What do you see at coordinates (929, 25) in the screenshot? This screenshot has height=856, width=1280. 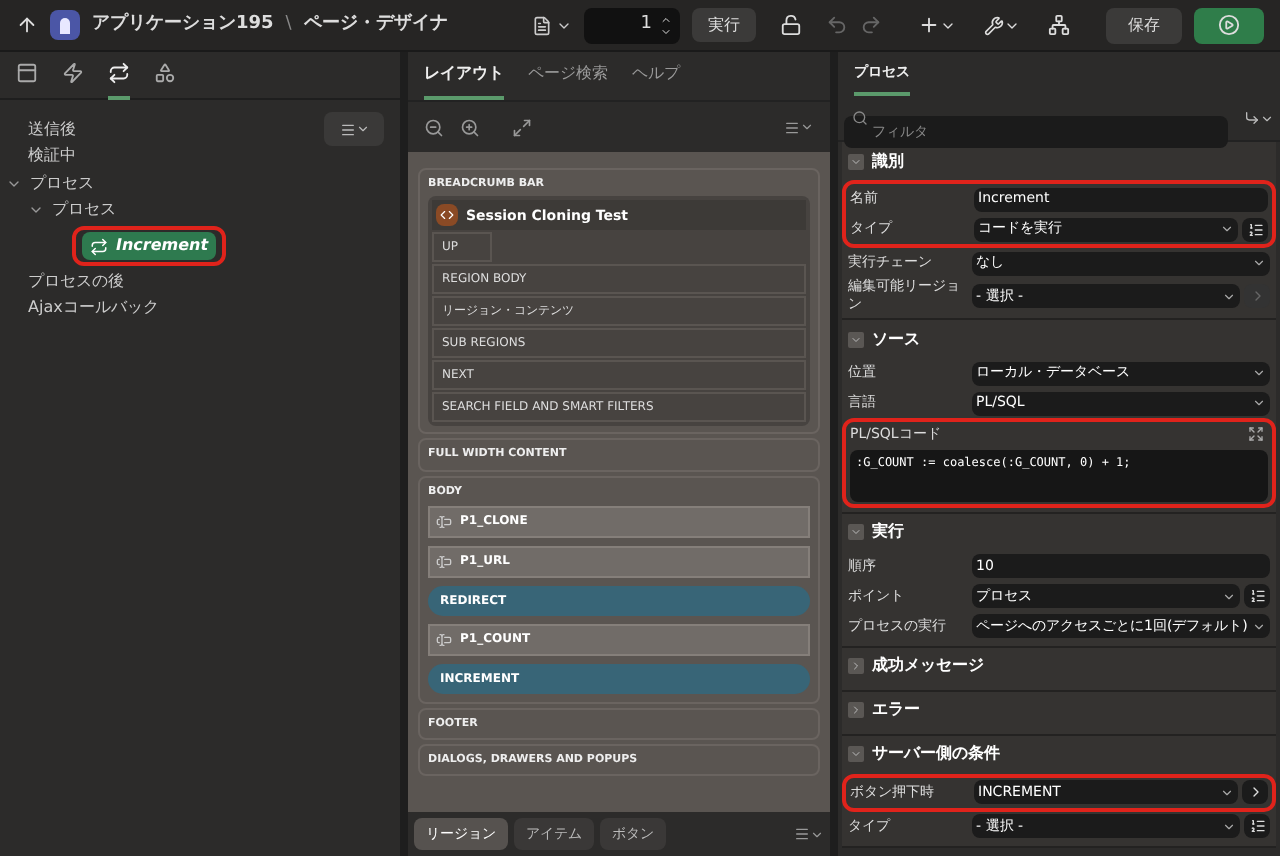 I see `plus-icon` at bounding box center [929, 25].